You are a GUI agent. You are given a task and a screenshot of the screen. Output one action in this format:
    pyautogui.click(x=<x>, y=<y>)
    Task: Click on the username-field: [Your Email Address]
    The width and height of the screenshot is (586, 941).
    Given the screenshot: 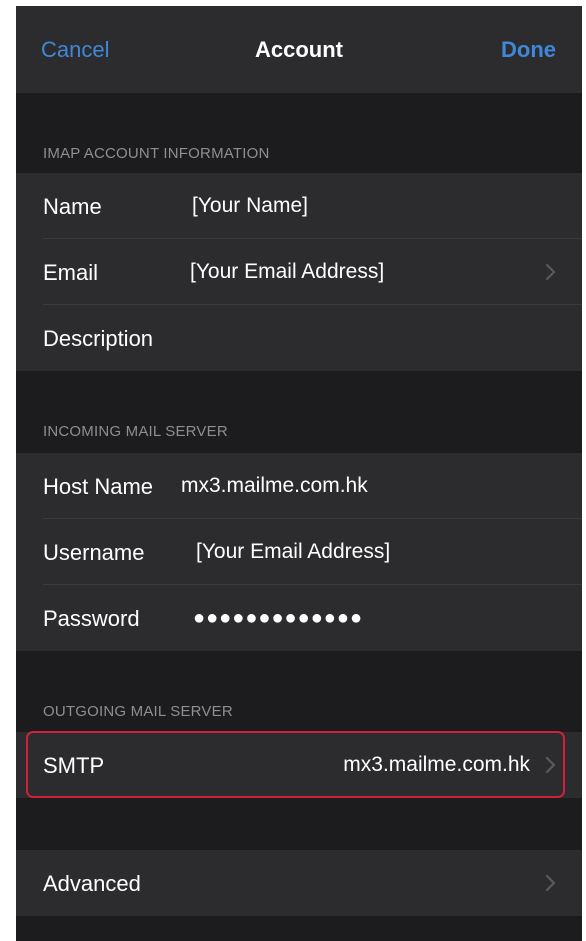 What is the action you would take?
    pyautogui.click(x=293, y=552)
    